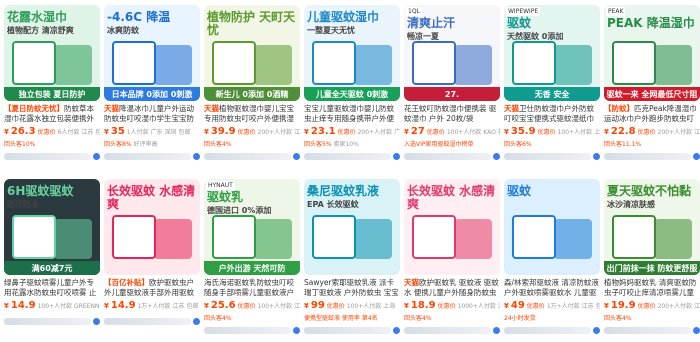 The image size is (700, 342). I want to click on product-title: 天猫植物驱蚊湿巾婴儿宝宝专用防蚊虫叮咬户外便携湿纸巾包装, so click(252, 114).